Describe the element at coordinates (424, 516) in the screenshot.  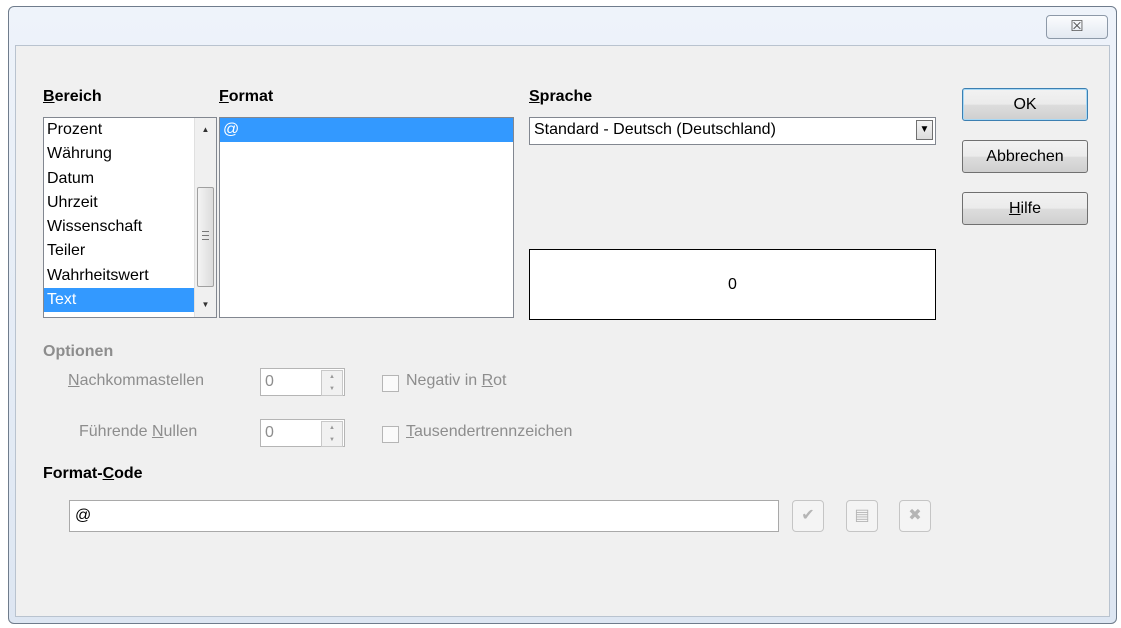
I see `formatcode-input: @` at that location.